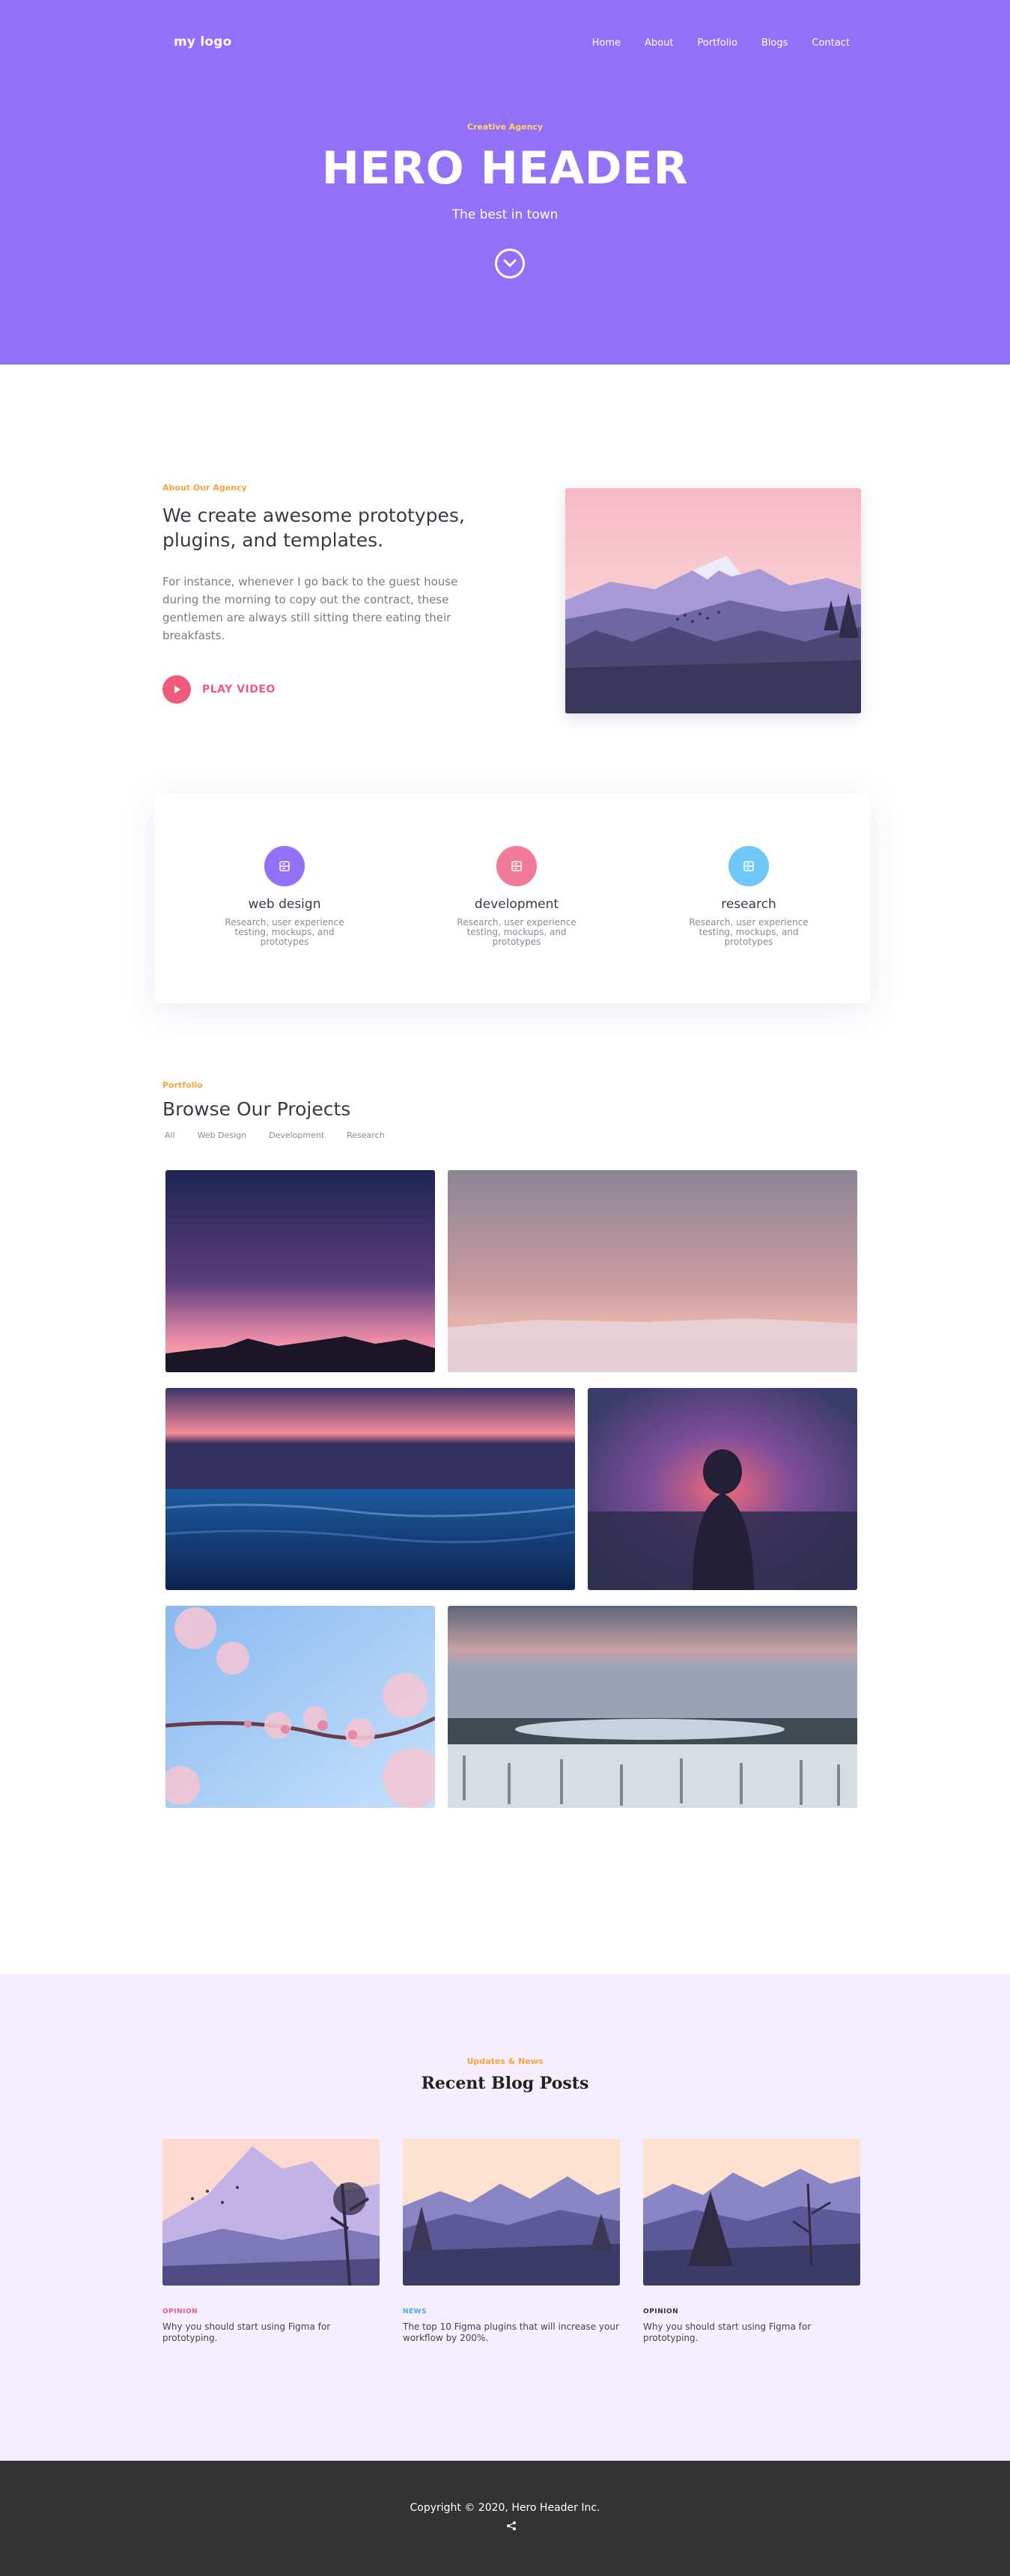 The height and width of the screenshot is (2576, 1010). I want to click on scroll-down-button, so click(510, 263).